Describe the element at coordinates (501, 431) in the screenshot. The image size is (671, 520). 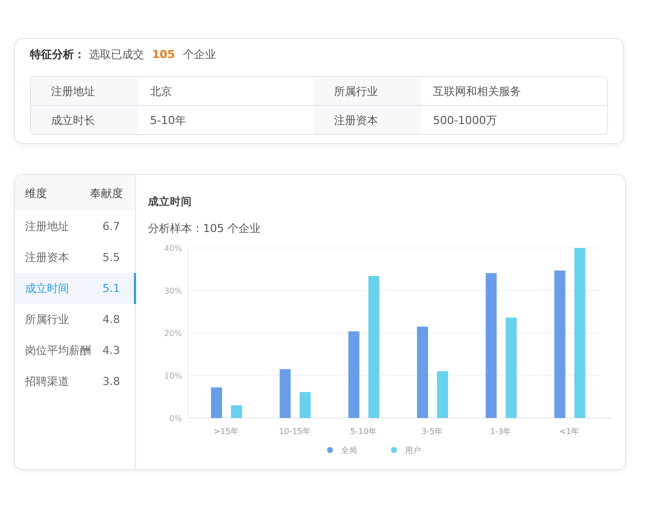
I see `axis-label: 1-3年` at that location.